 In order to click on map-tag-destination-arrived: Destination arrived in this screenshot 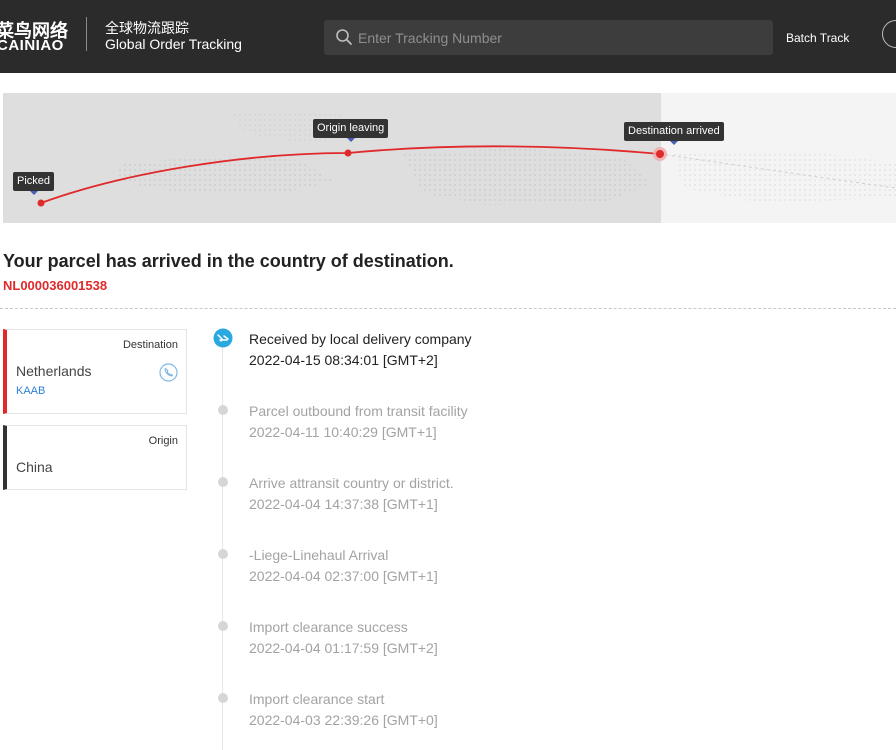, I will do `click(674, 133)`.